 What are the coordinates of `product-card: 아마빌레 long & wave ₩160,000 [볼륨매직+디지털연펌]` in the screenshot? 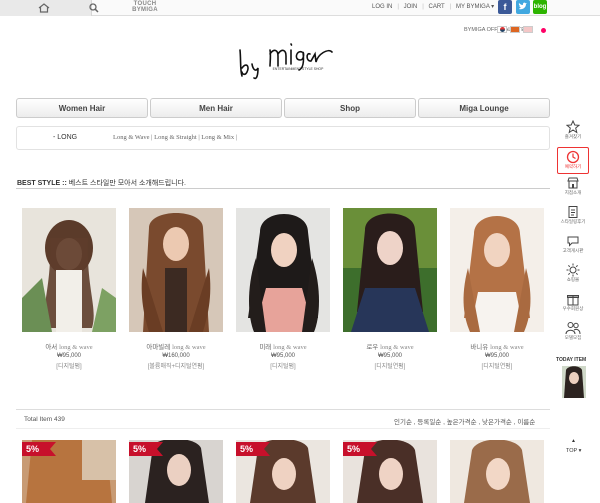 It's located at (176, 289).